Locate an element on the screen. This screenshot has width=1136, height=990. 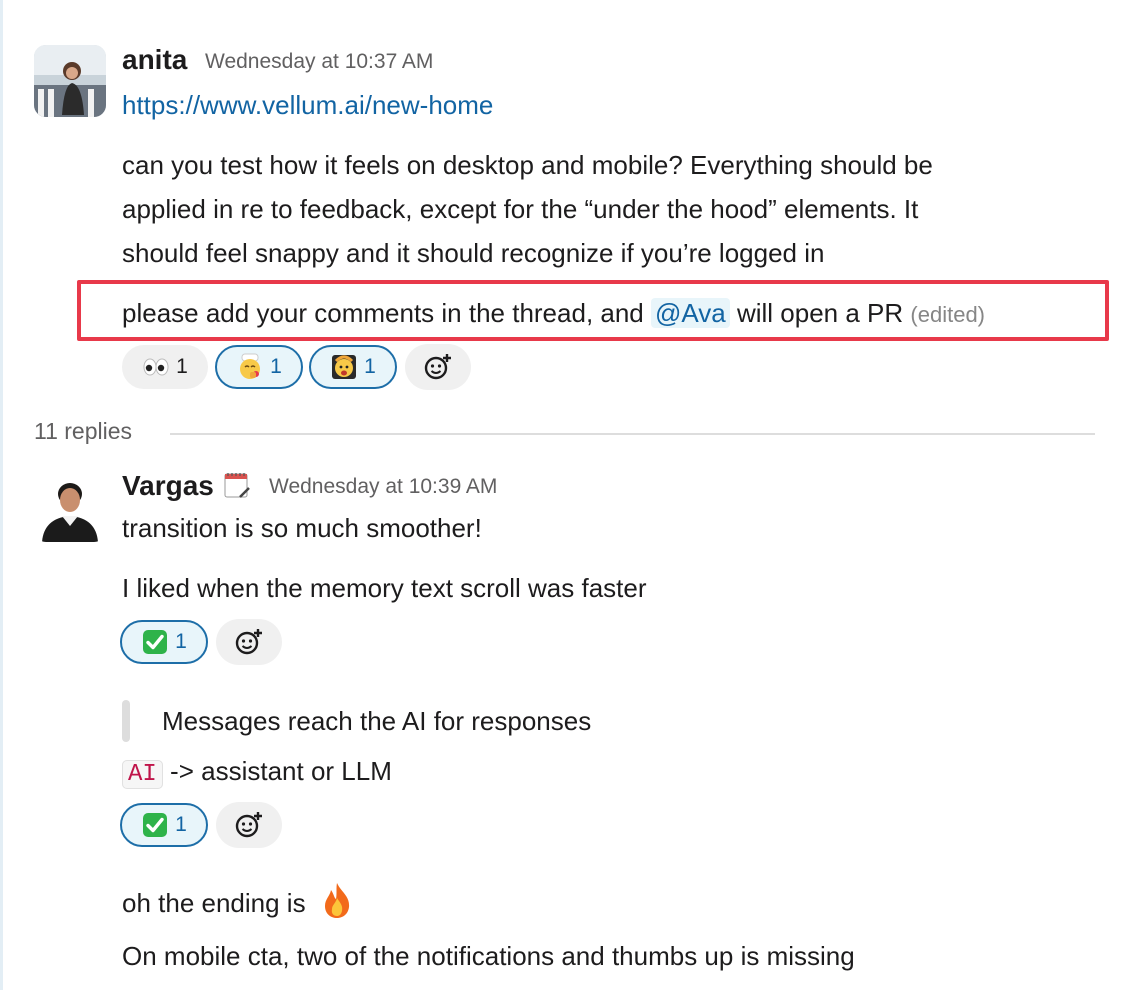
reply-text-4: oh the ending is is located at coordinates (239, 900).